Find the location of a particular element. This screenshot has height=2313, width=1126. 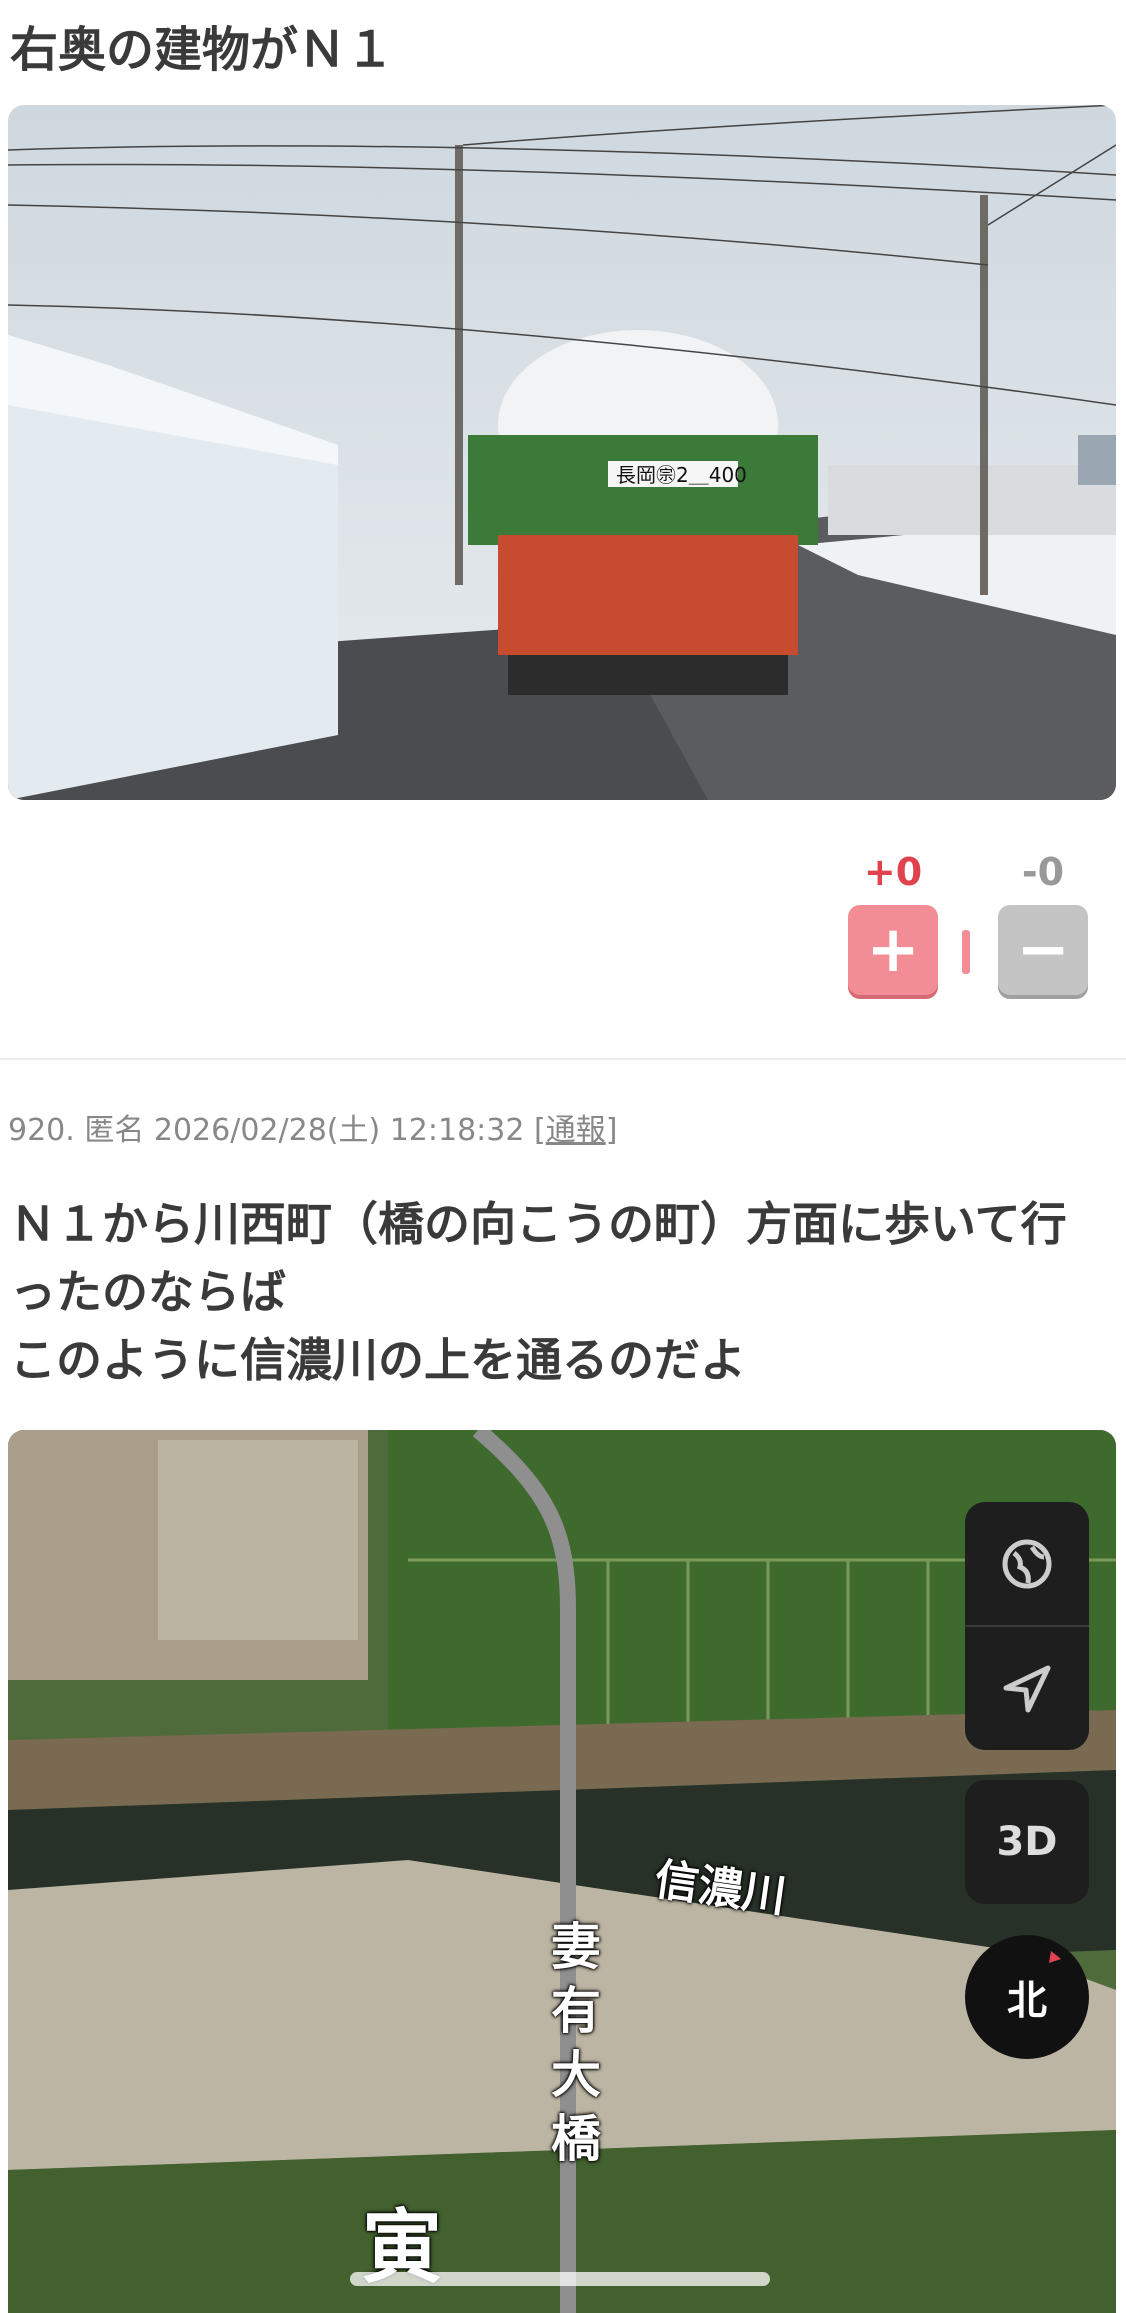

3d-label: 3D is located at coordinates (1027, 1842).